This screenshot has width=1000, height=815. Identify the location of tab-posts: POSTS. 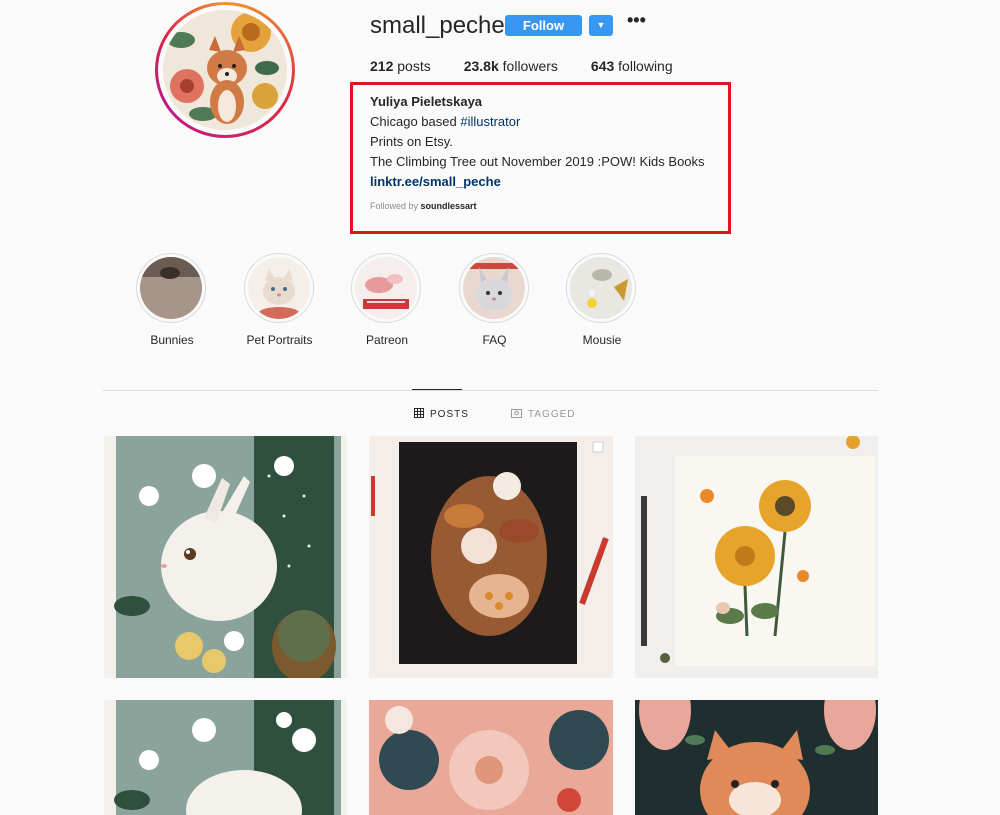
(441, 414).